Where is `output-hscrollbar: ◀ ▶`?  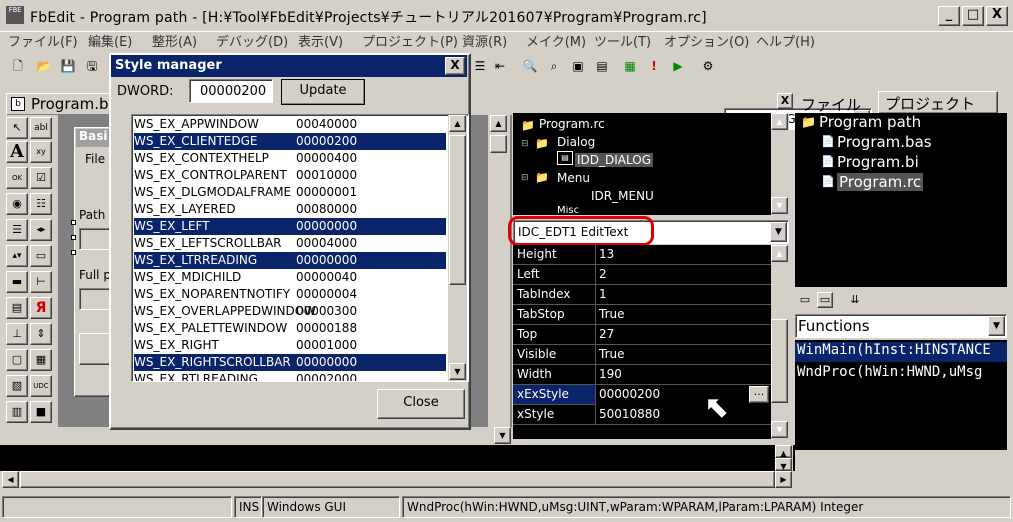 output-hscrollbar: ◀ ▶ is located at coordinates (397, 480).